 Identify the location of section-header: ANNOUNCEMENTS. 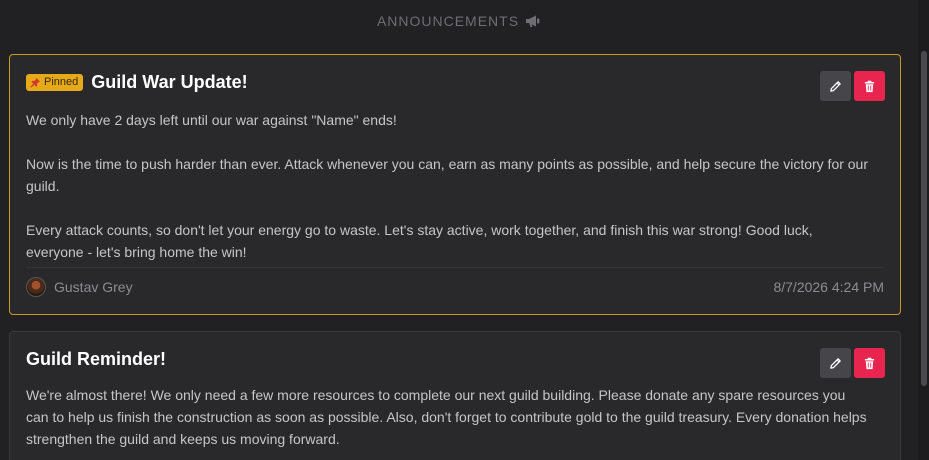
(459, 21).